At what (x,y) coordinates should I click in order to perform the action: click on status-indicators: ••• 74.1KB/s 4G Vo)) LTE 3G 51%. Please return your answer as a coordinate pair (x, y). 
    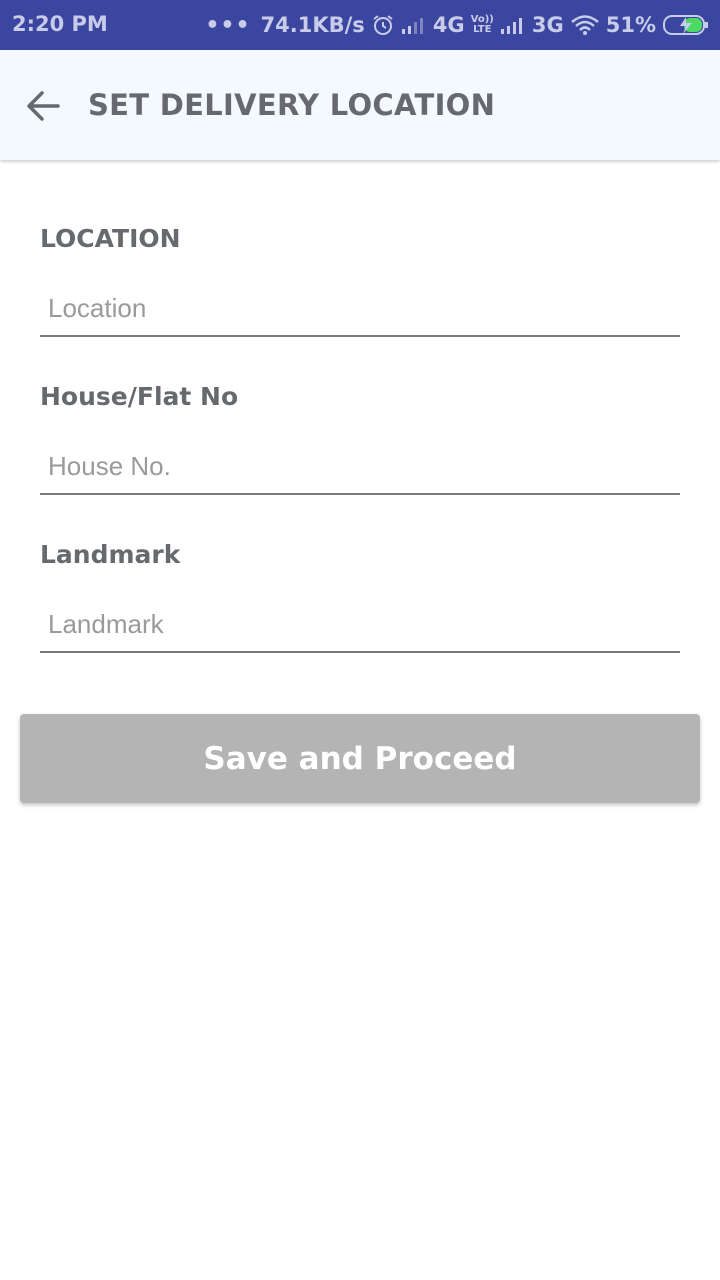
    Looking at the image, I should click on (457, 25).